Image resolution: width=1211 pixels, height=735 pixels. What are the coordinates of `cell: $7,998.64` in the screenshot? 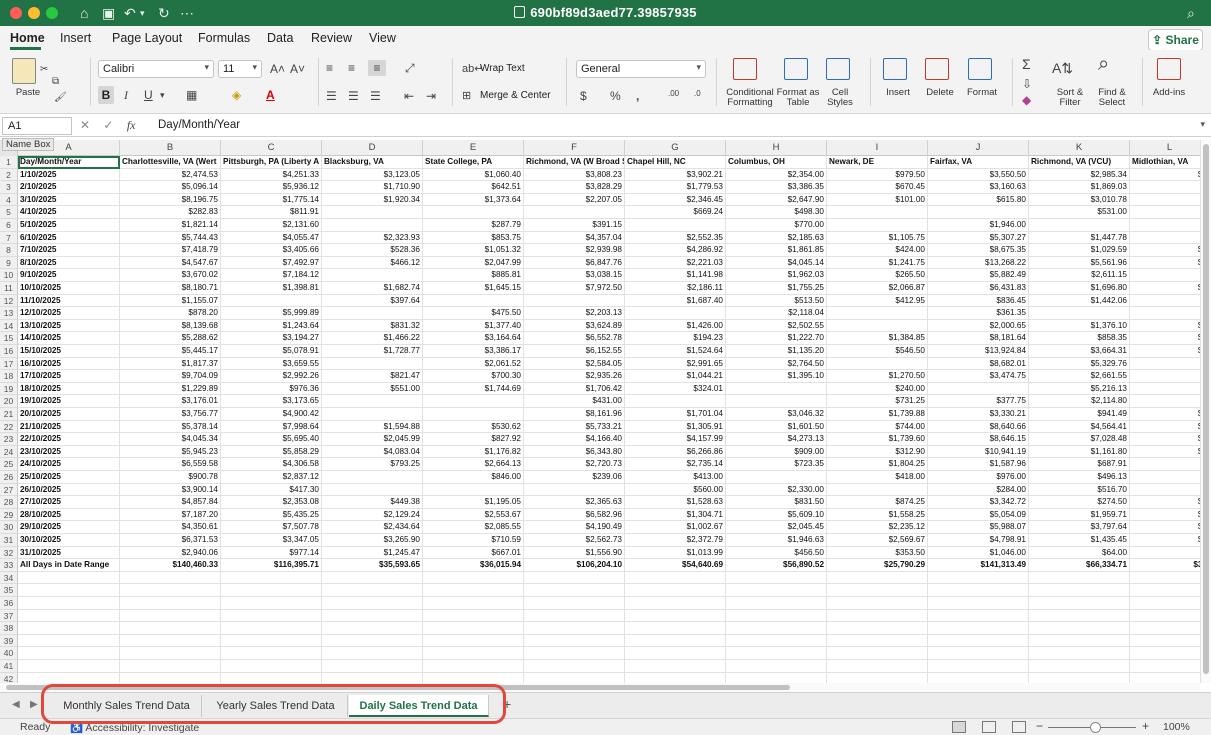 It's located at (271, 427).